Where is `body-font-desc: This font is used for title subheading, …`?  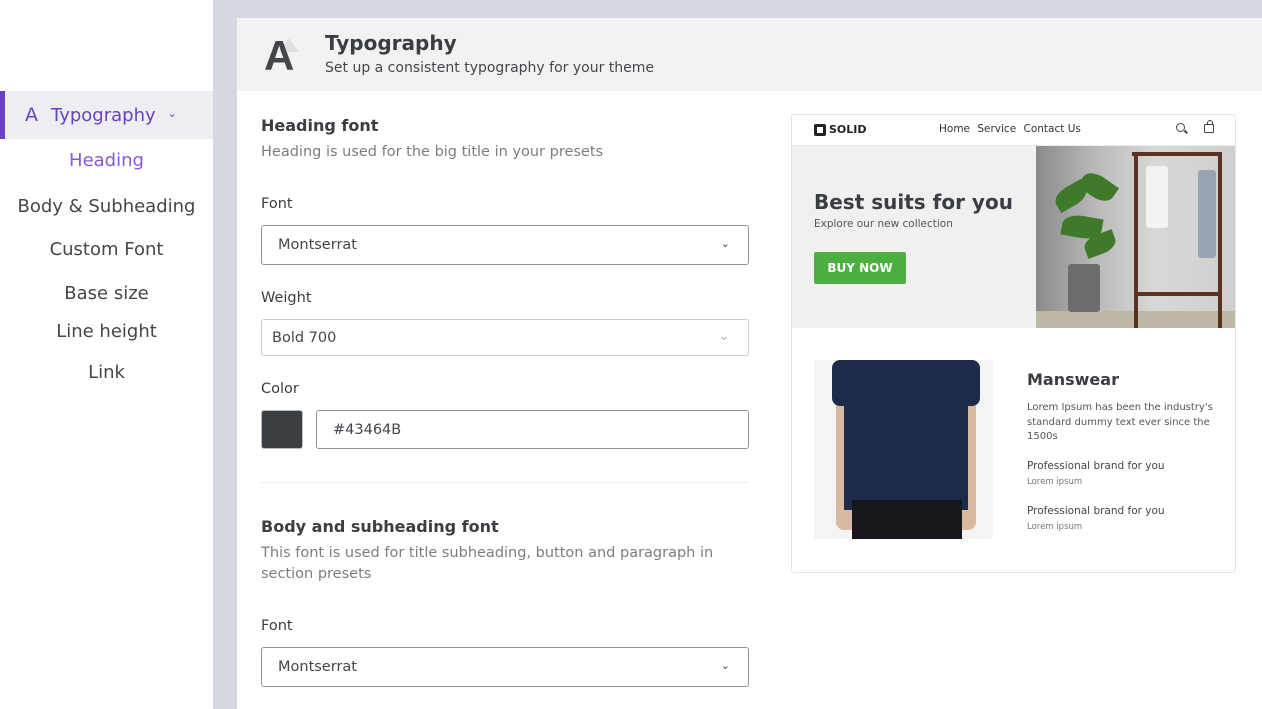
body-font-desc: This font is used for title subheading, … is located at coordinates (487, 563).